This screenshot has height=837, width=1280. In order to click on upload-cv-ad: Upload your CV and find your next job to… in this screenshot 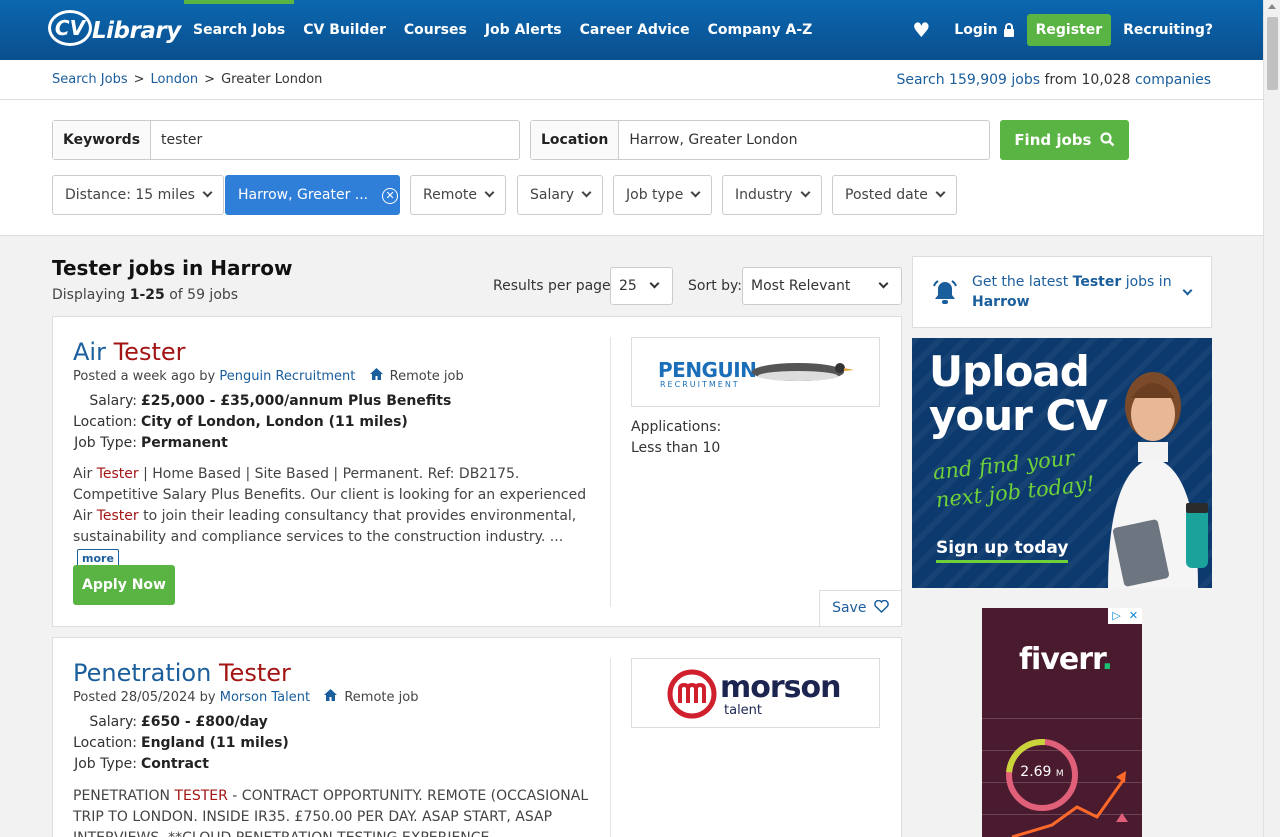, I will do `click(1062, 463)`.